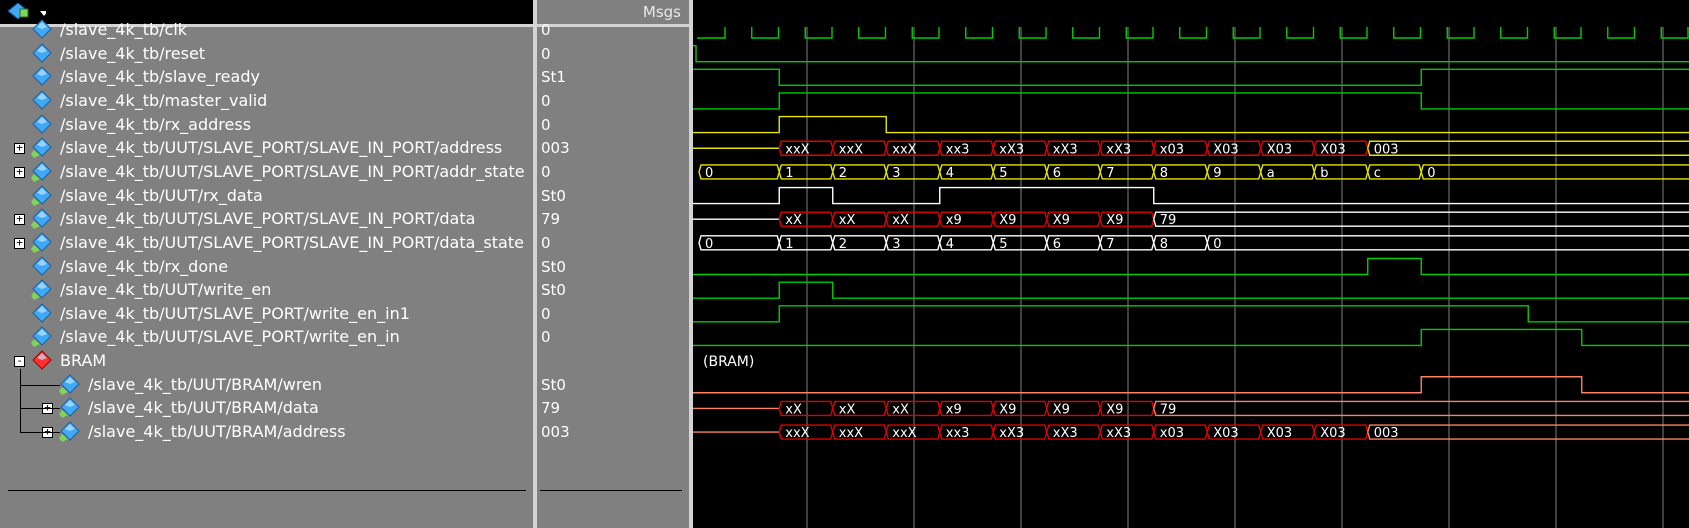 The width and height of the screenshot is (1689, 528). Describe the element at coordinates (133, 53) in the screenshot. I see `signal-name: /slave_4k_tb/reset` at that location.